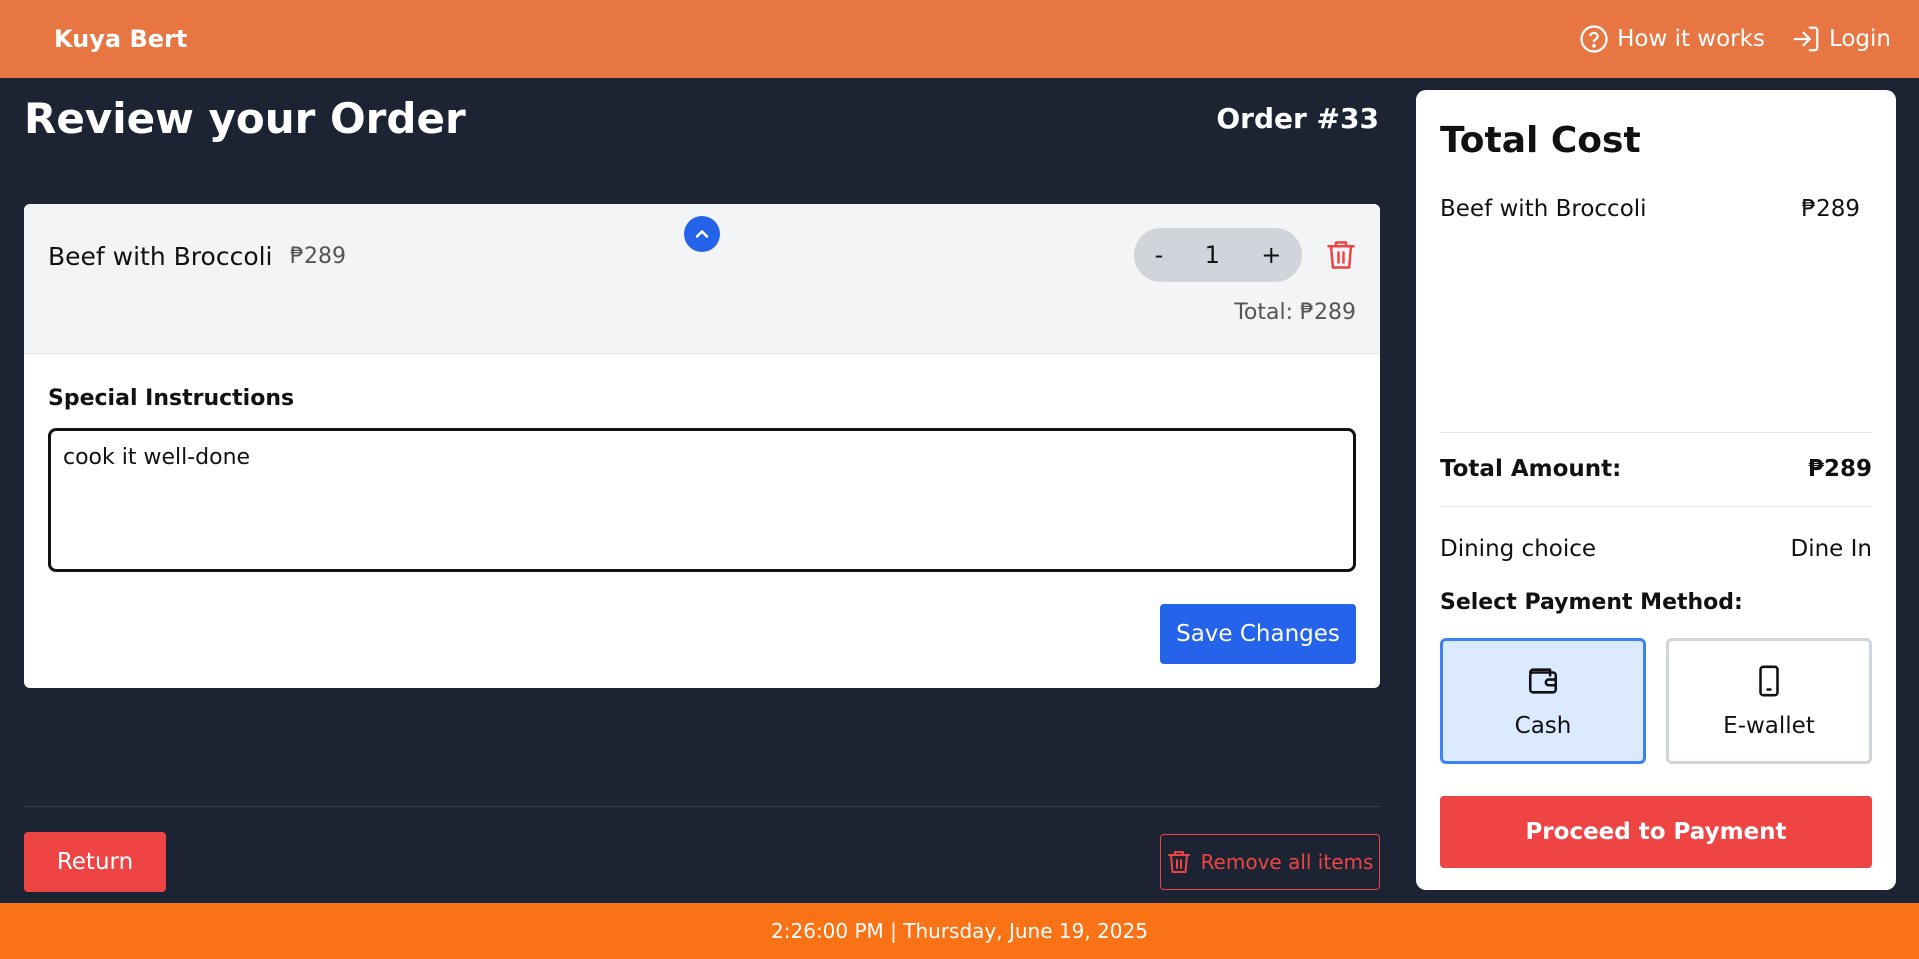 This screenshot has height=959, width=1919. I want to click on decrease-quantity-button: -, so click(1159, 255).